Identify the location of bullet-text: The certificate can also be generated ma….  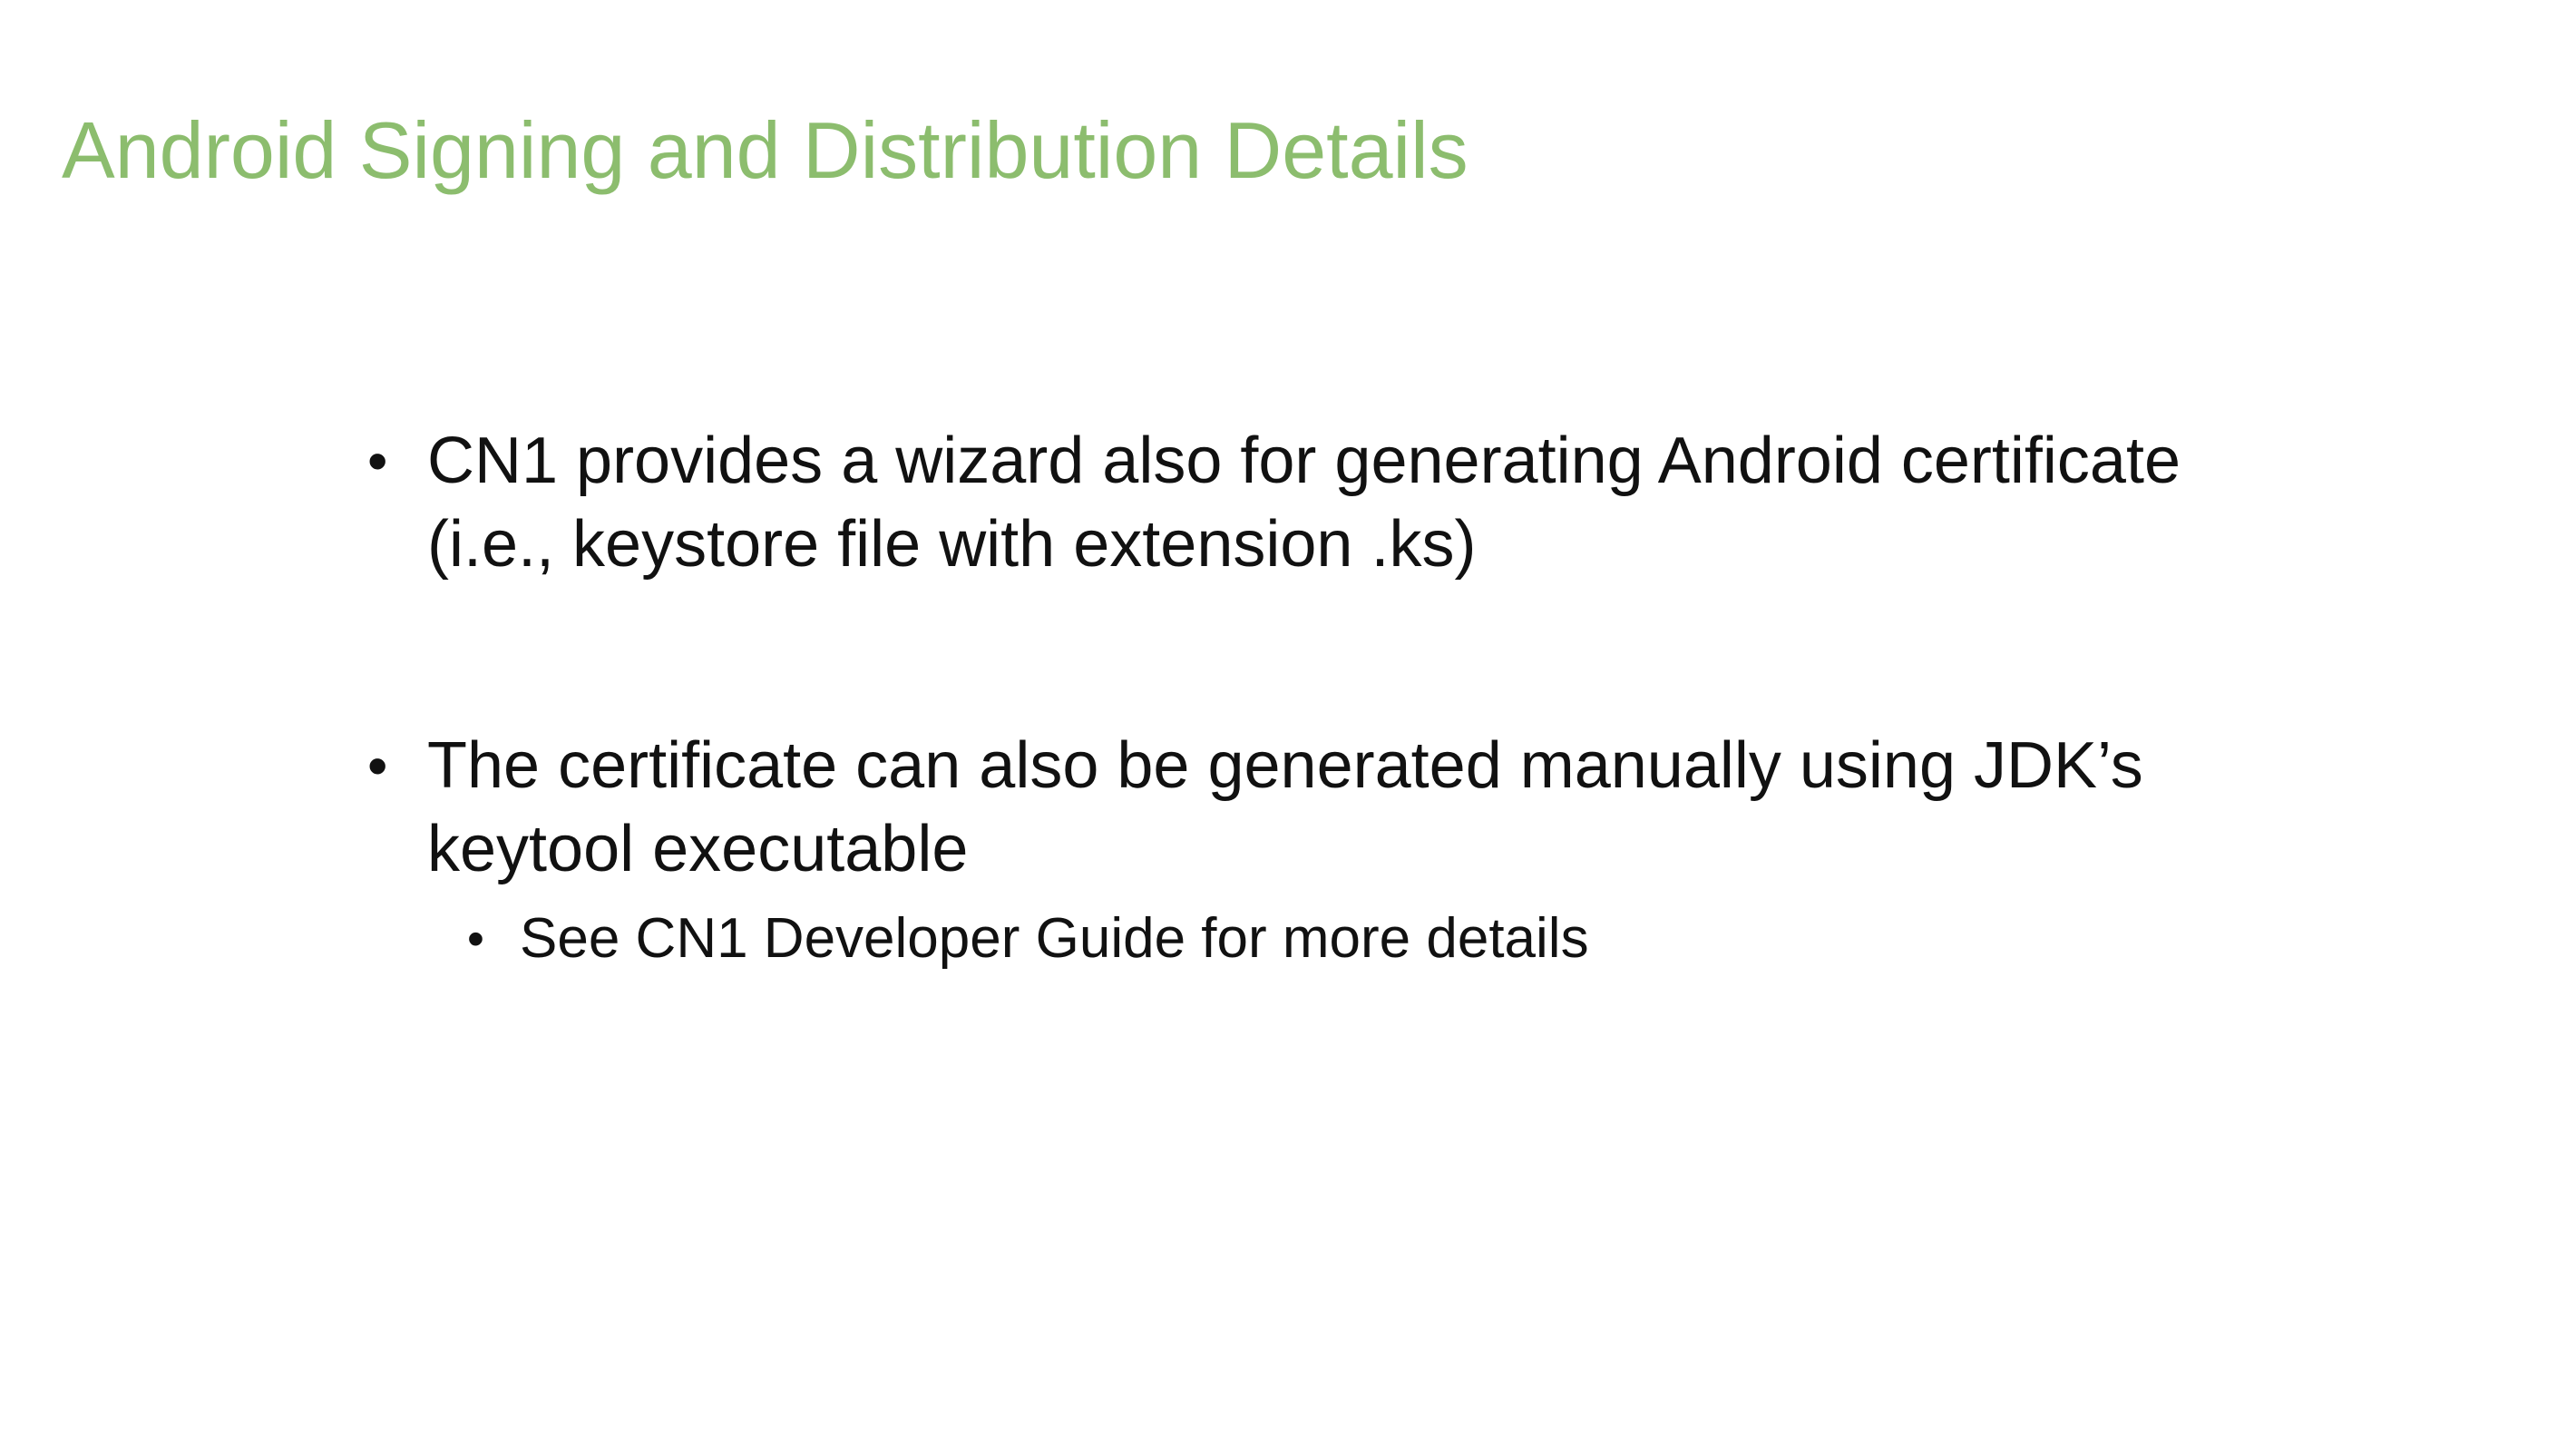
(1285, 807).